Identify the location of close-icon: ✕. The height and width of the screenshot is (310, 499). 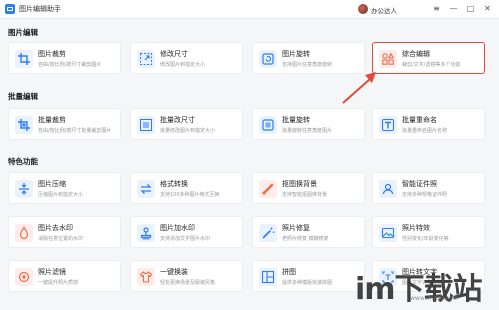
(487, 8).